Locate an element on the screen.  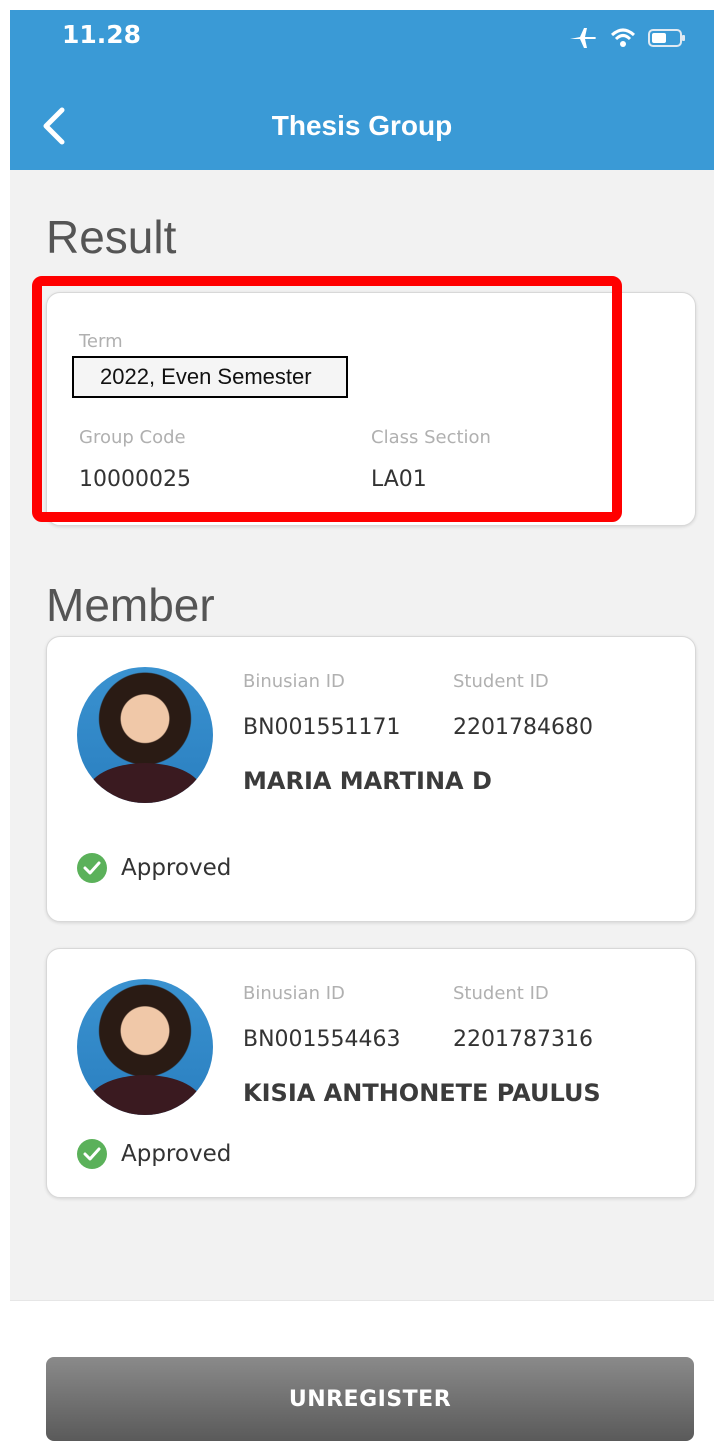
wifi-icon is located at coordinates (623, 40).